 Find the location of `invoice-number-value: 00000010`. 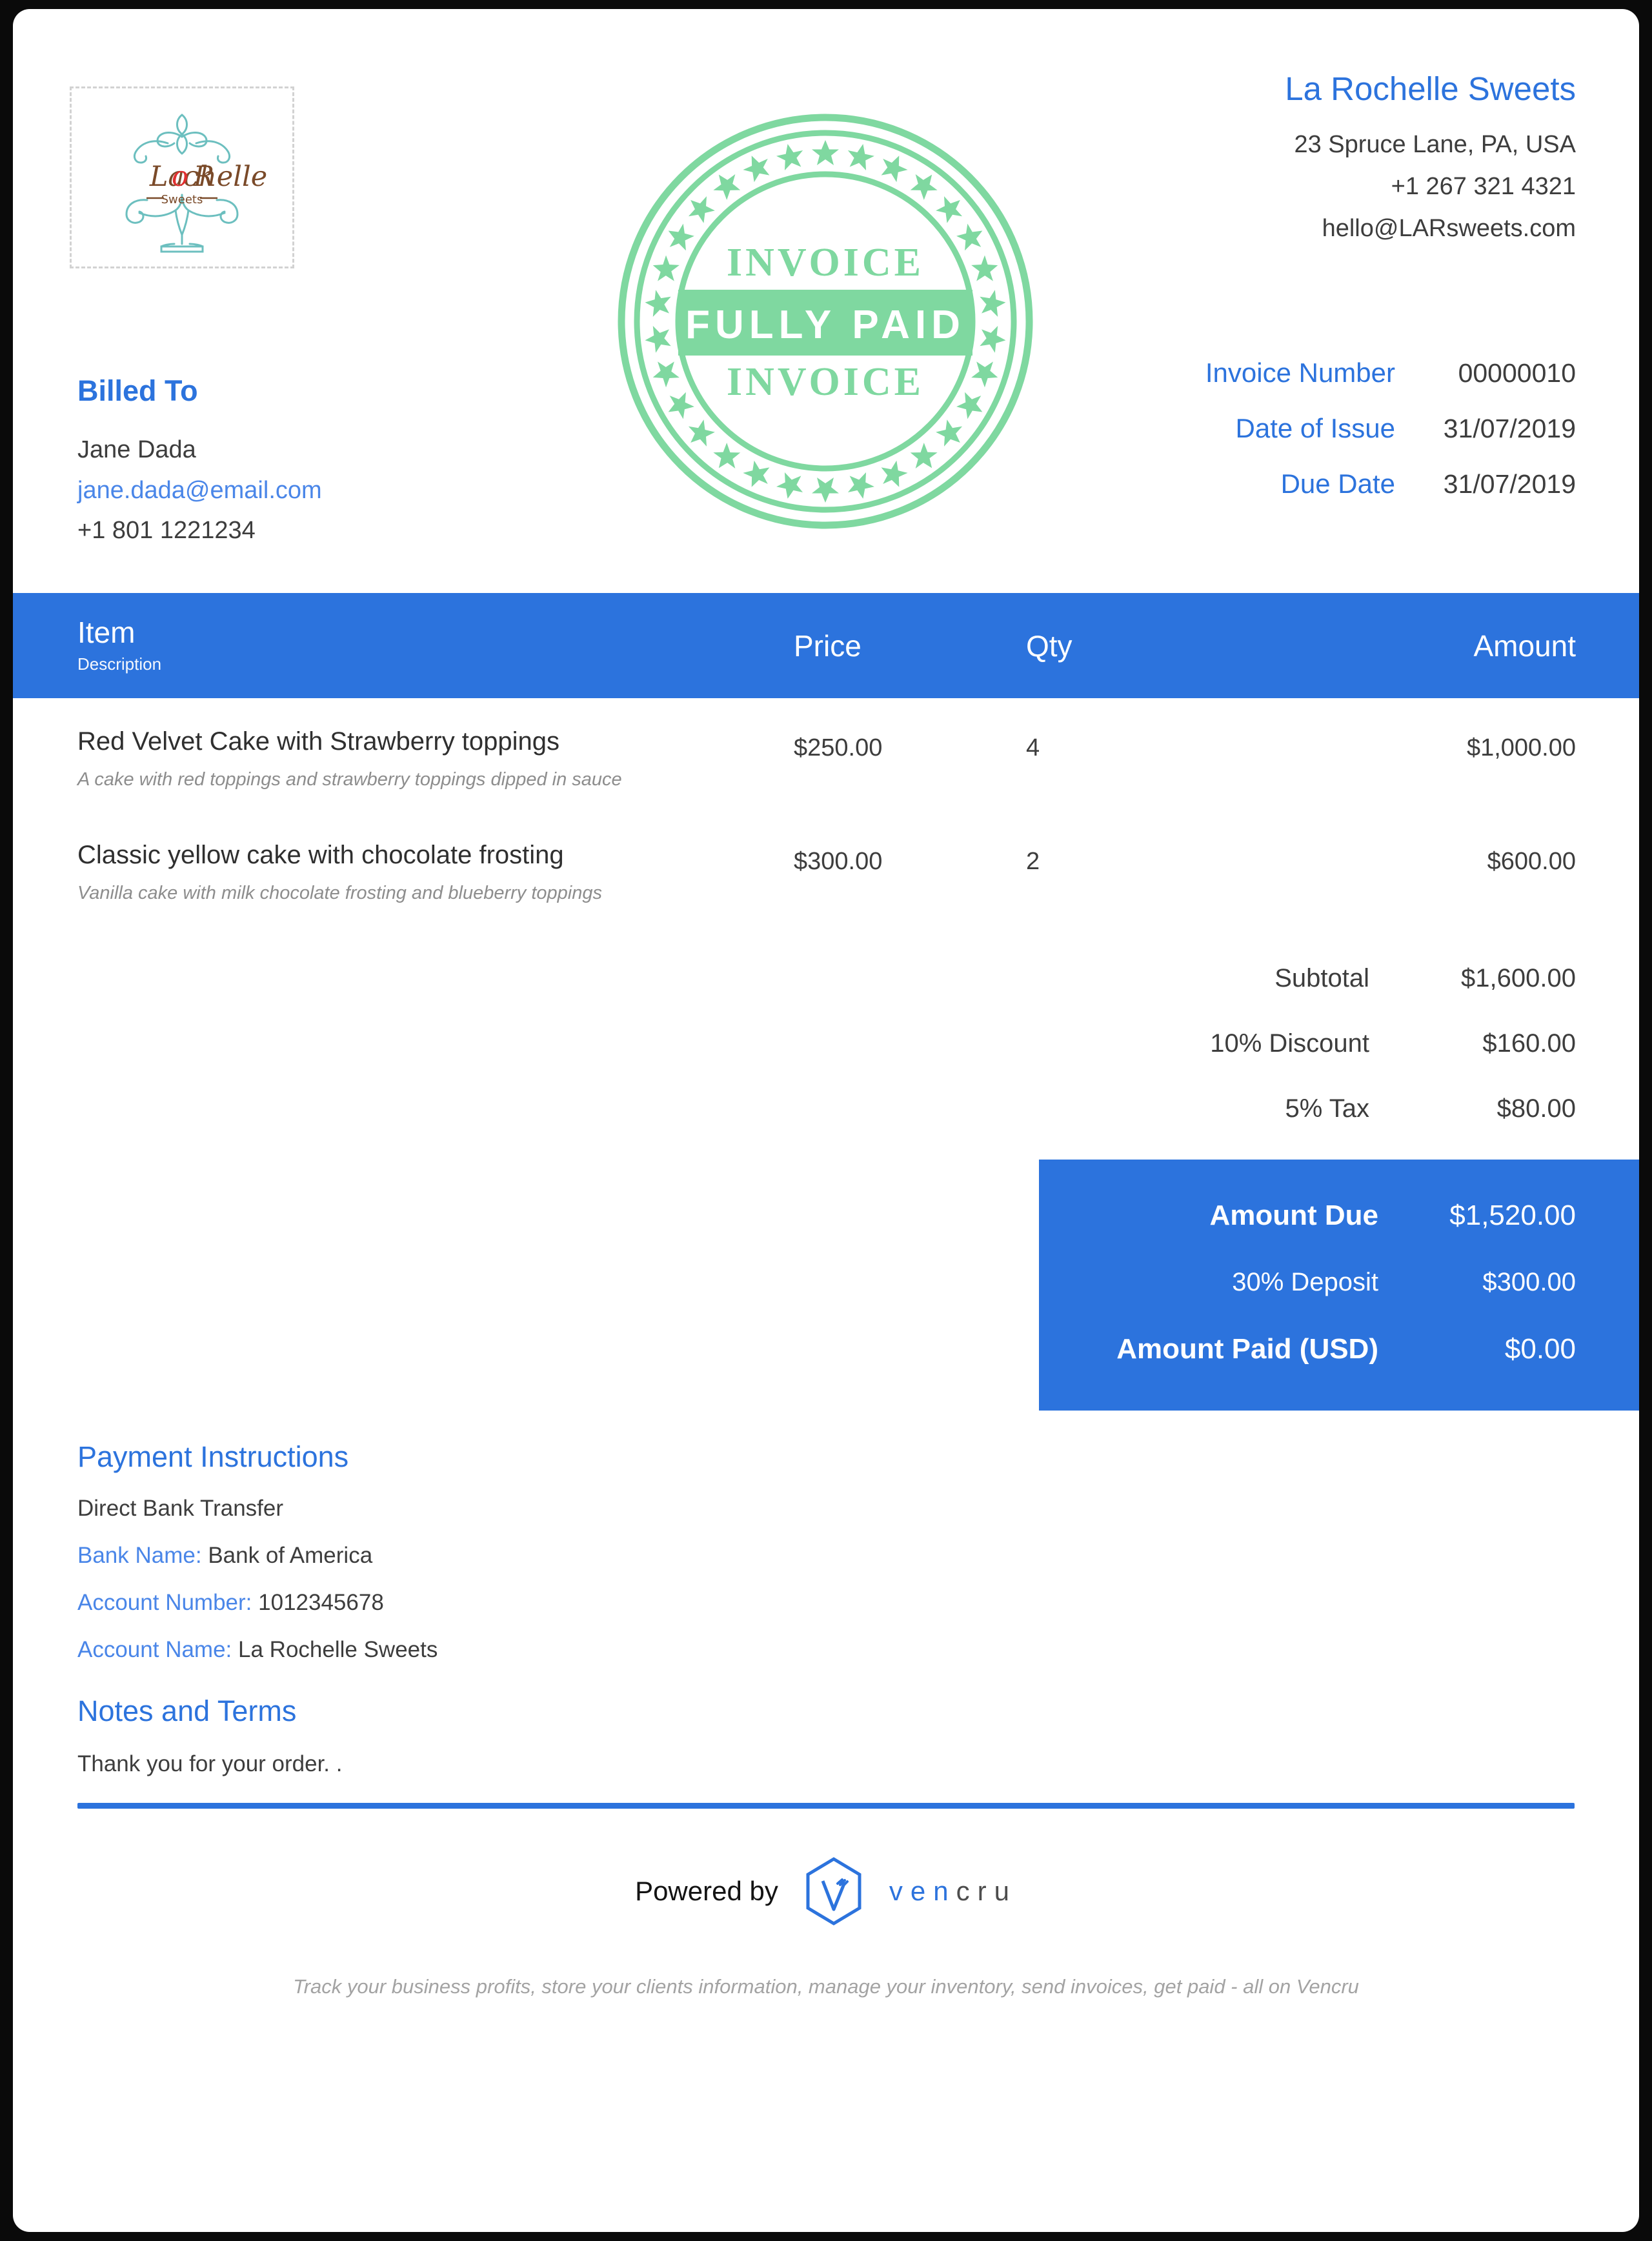

invoice-number-value: 00000010 is located at coordinates (1517, 373).